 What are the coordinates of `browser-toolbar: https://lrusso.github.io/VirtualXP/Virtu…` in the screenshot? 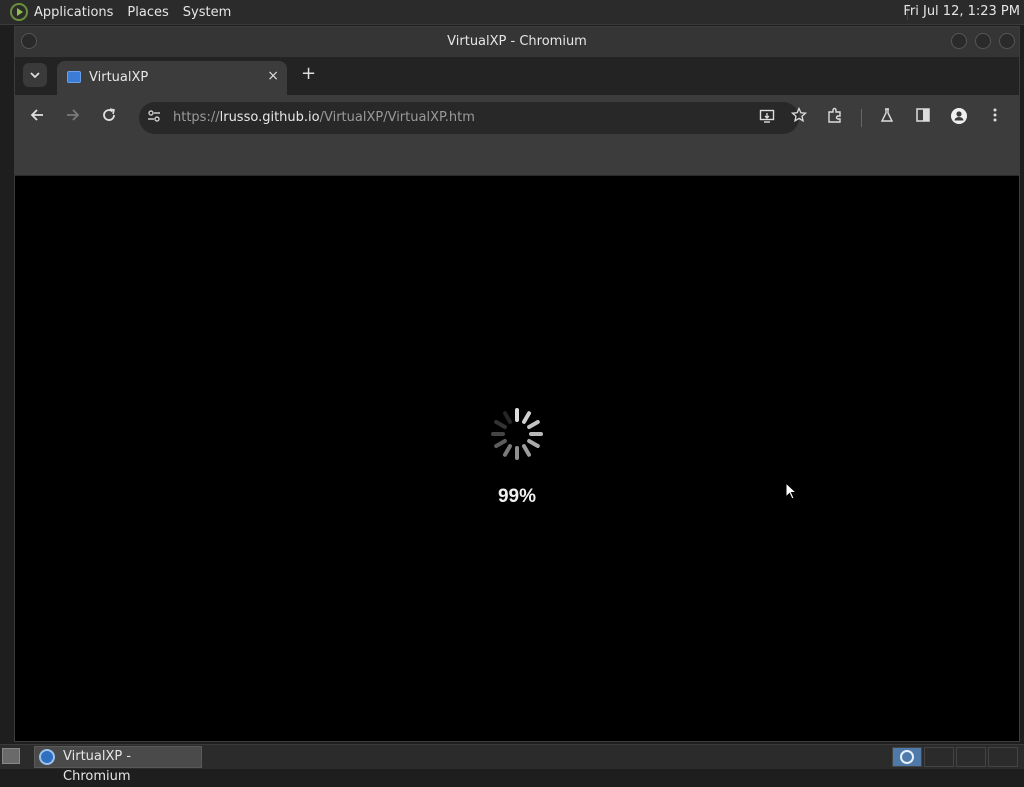 It's located at (517, 118).